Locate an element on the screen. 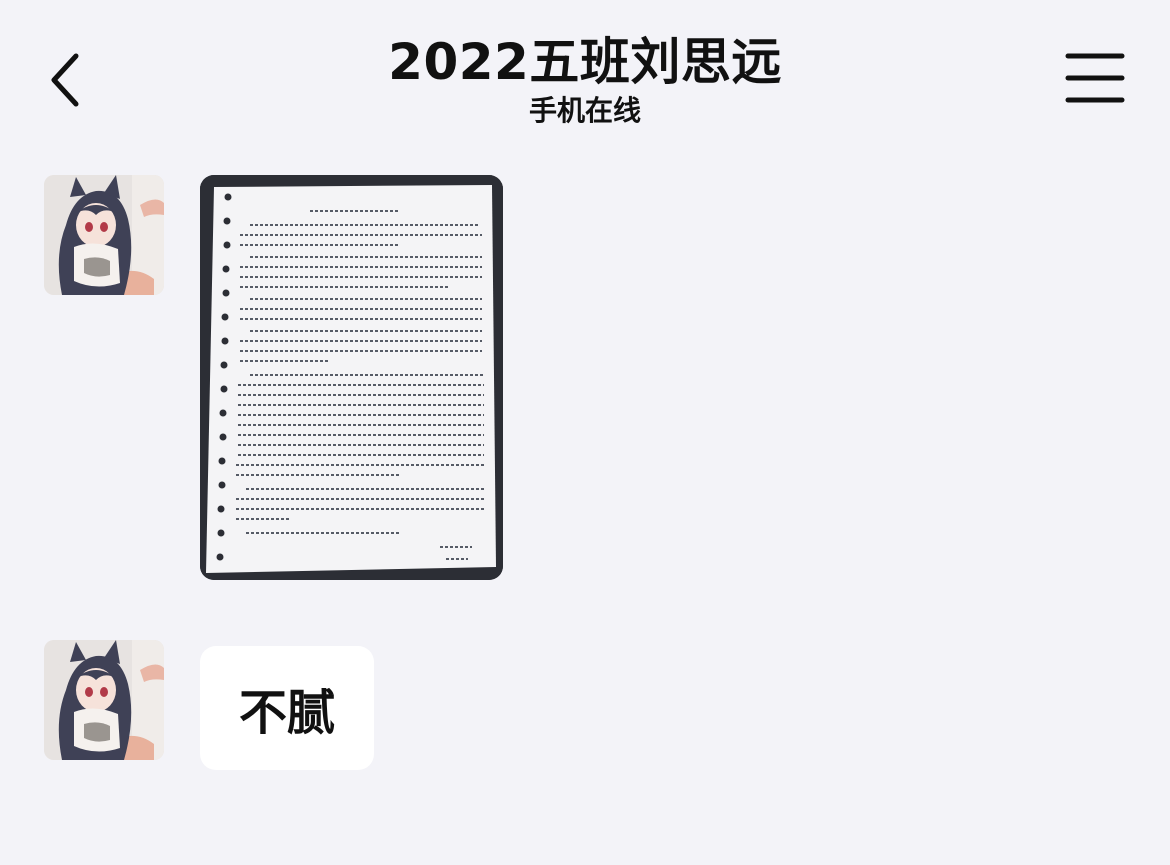 This screenshot has width=1170, height=865. chat-title: 2022五班刘思远 is located at coordinates (585, 62).